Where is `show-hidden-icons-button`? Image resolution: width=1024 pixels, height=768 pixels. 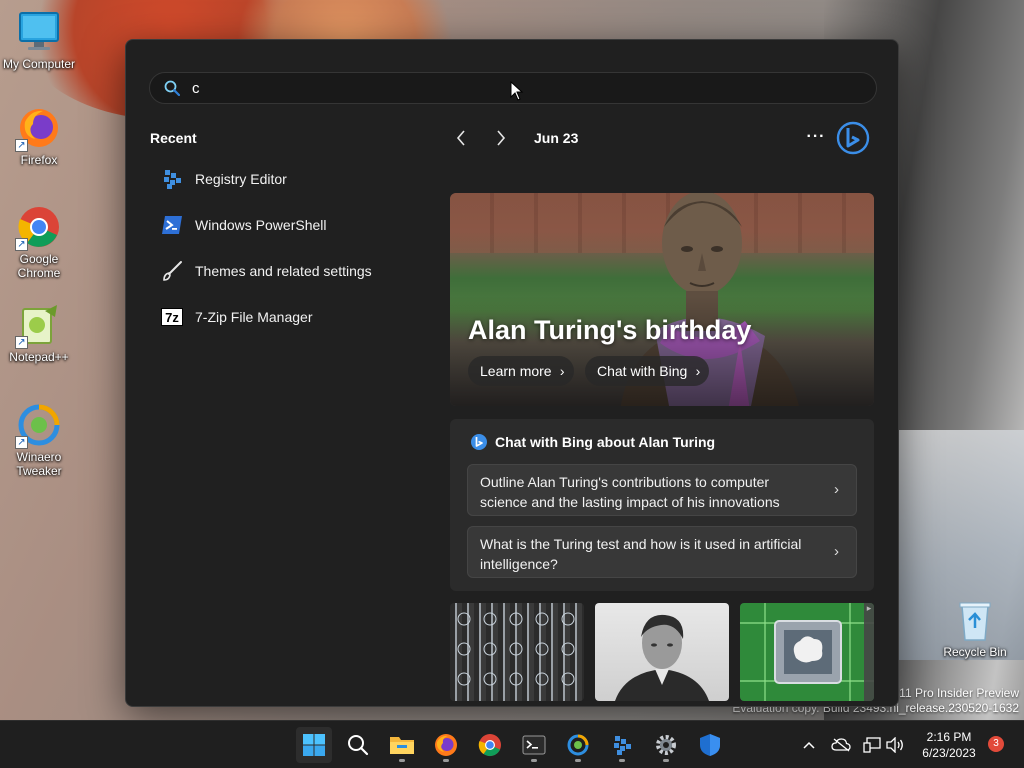 show-hidden-icons-button is located at coordinates (809, 745).